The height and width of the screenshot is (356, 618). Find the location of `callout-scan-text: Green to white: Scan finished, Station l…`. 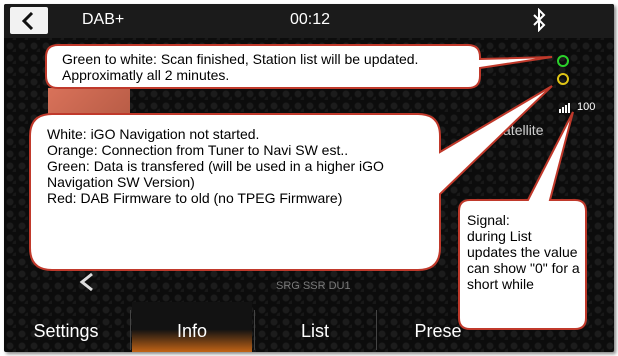

callout-scan-text: Green to white: Scan finished, Station l… is located at coordinates (240, 67).